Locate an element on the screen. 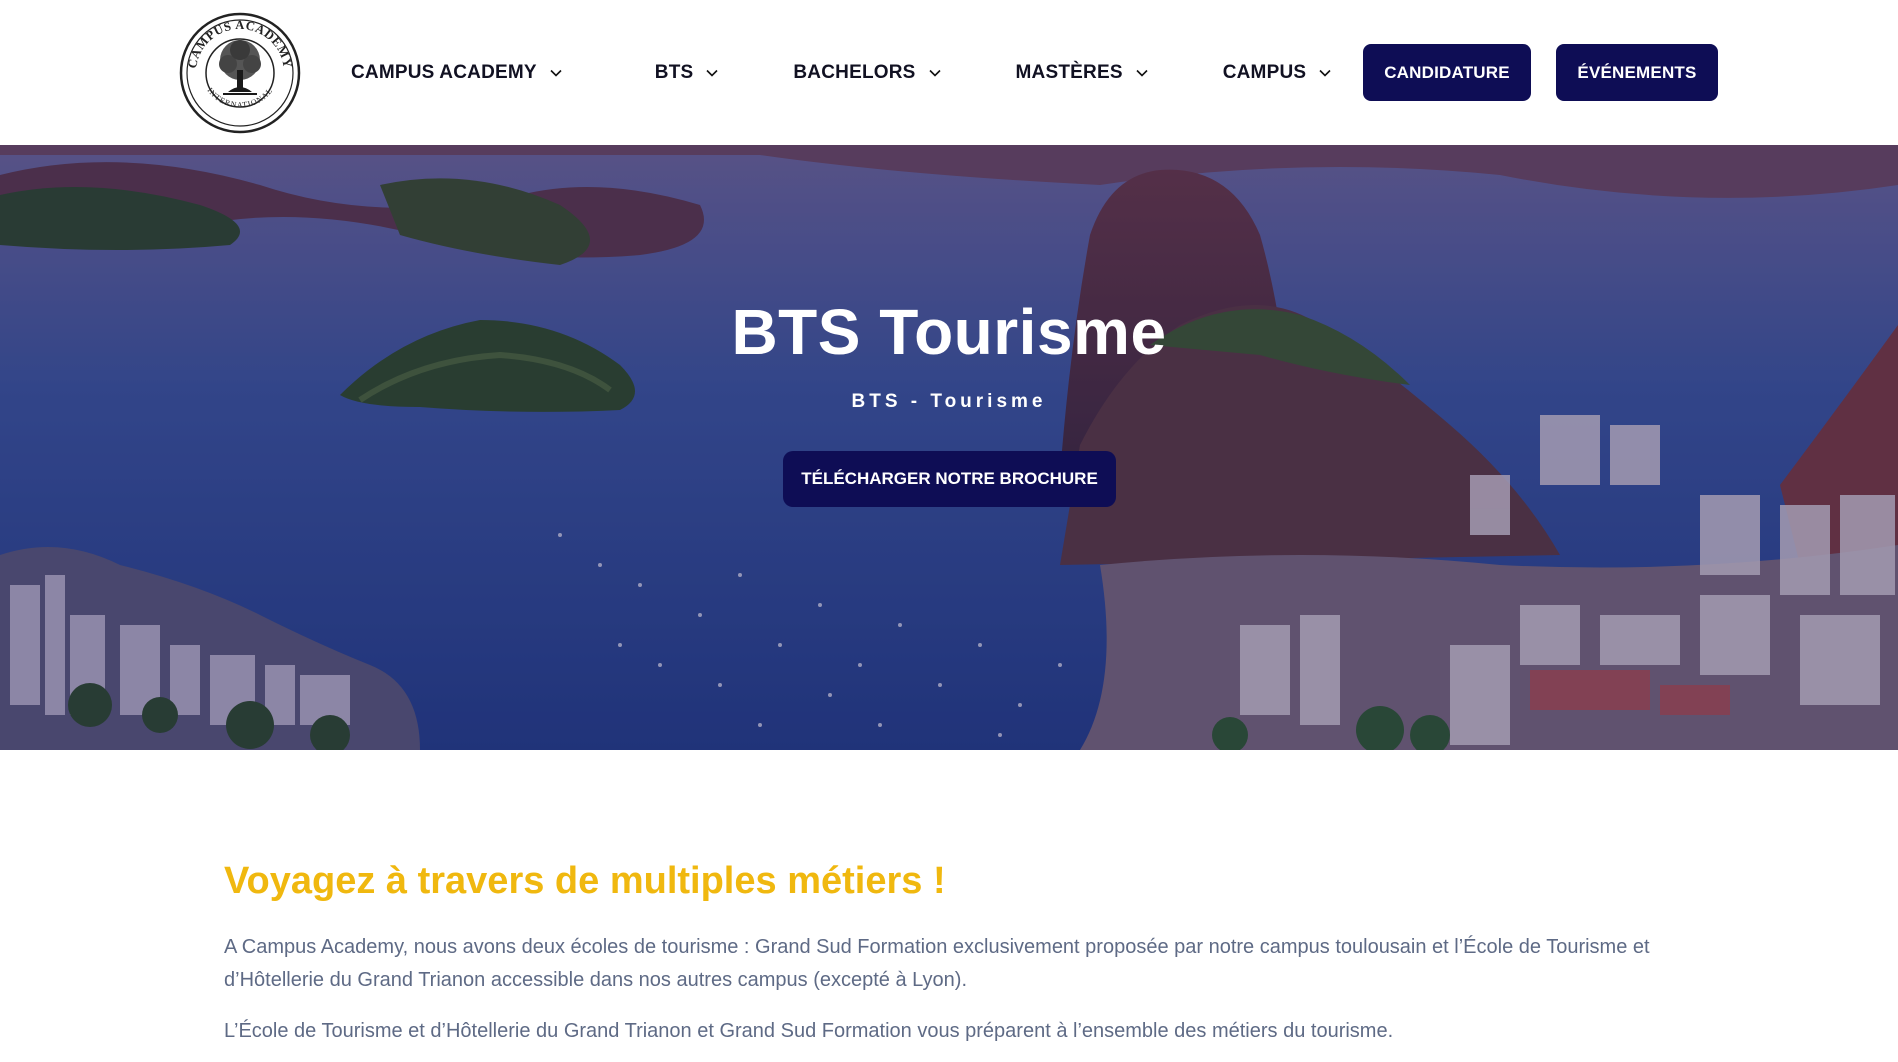  nav-masteres: MASTÈRES is located at coordinates (1082, 73).